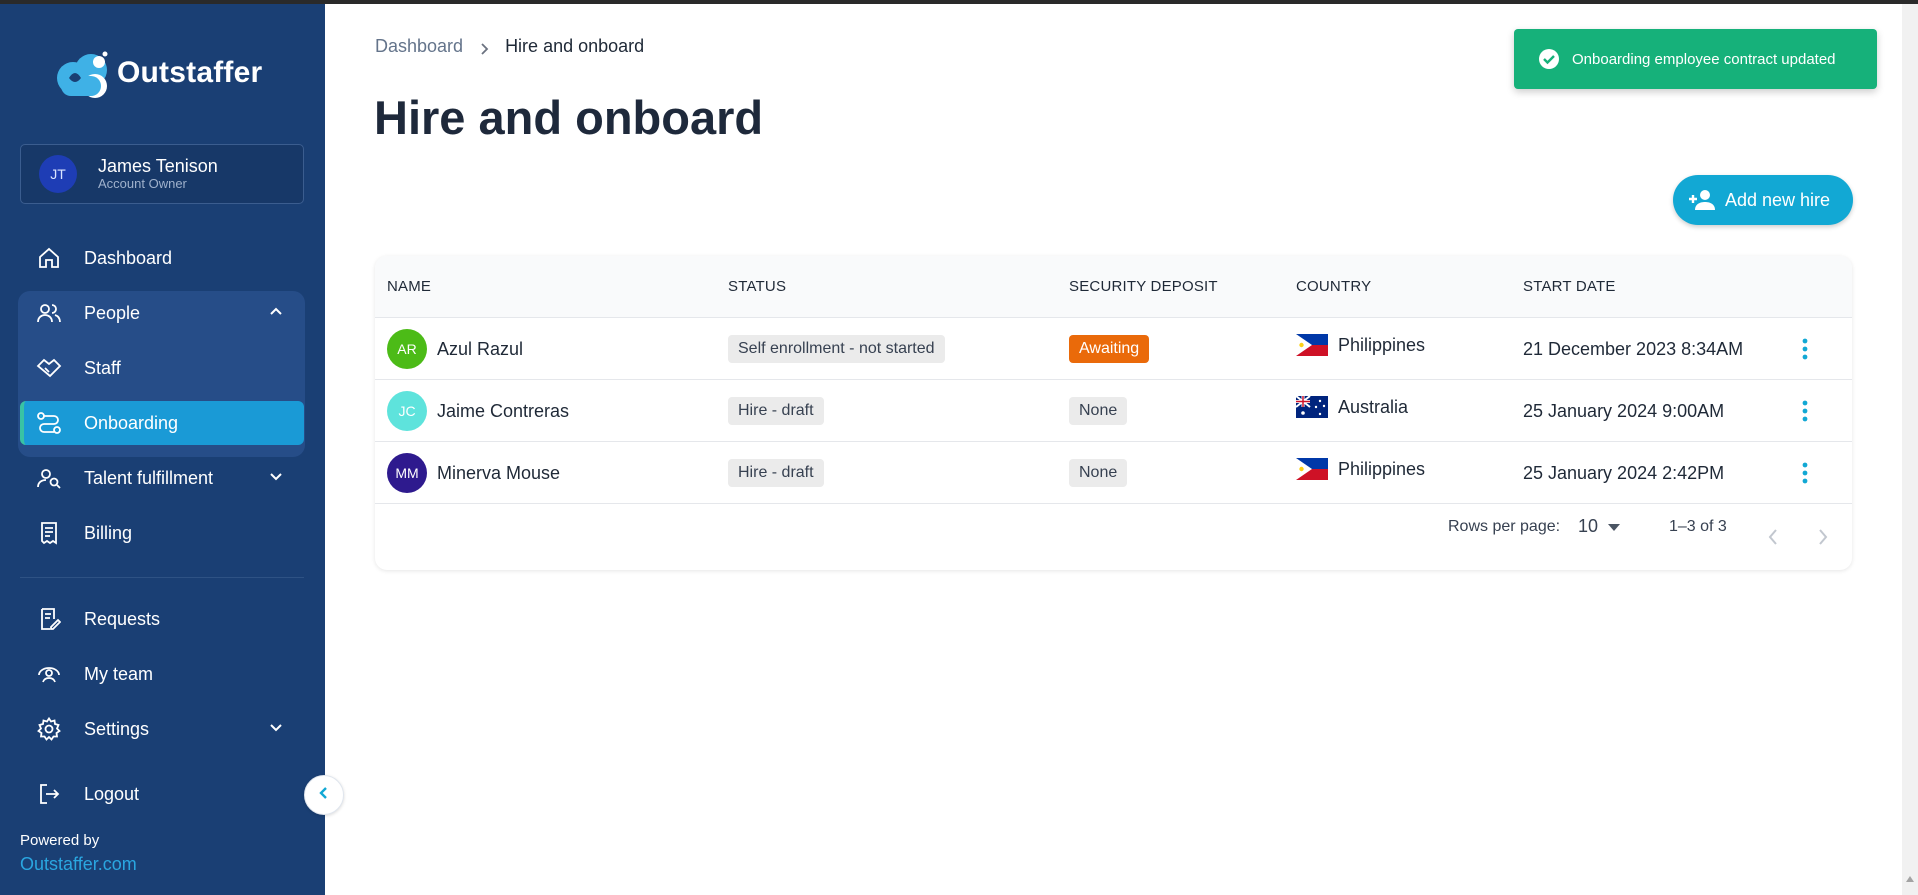 This screenshot has width=1918, height=895. I want to click on sidebar-item-label: People, so click(112, 312).